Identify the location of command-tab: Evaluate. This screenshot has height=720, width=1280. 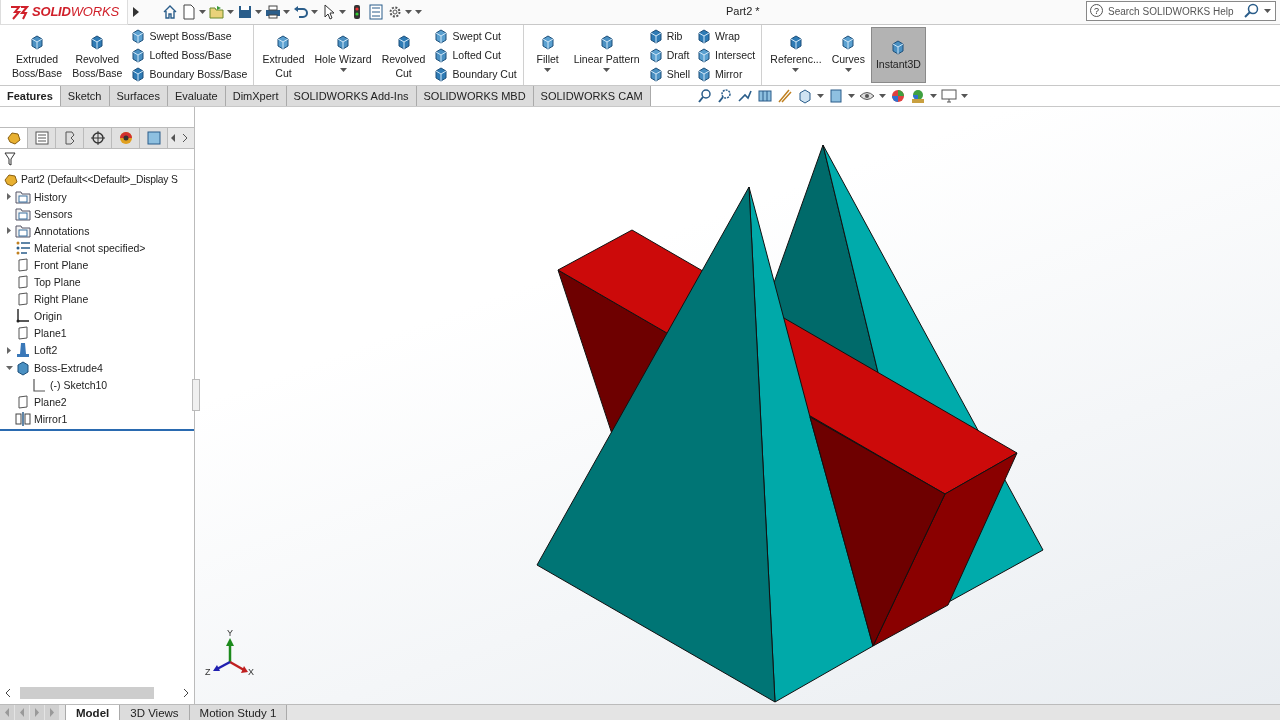
(196, 96).